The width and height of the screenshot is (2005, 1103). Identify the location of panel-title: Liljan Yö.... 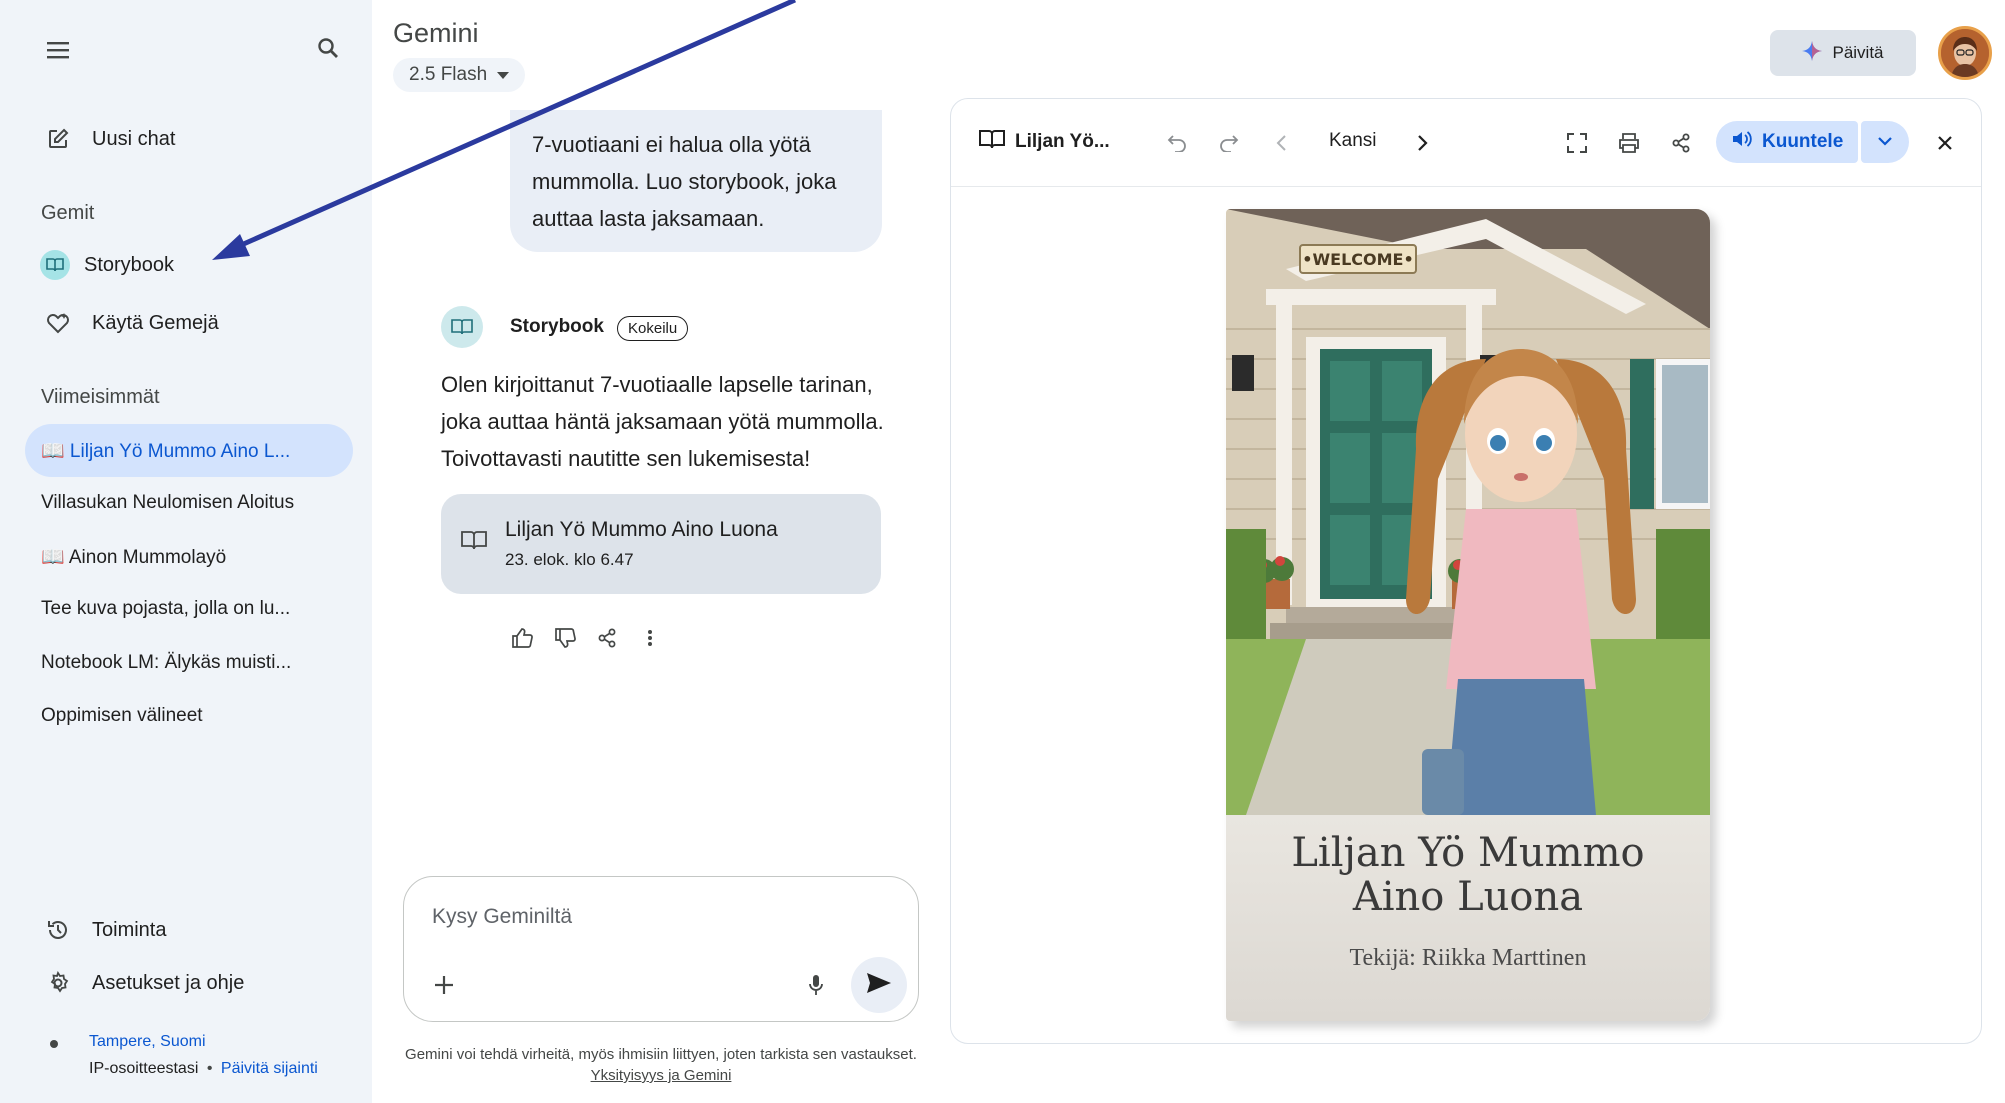
(1062, 141).